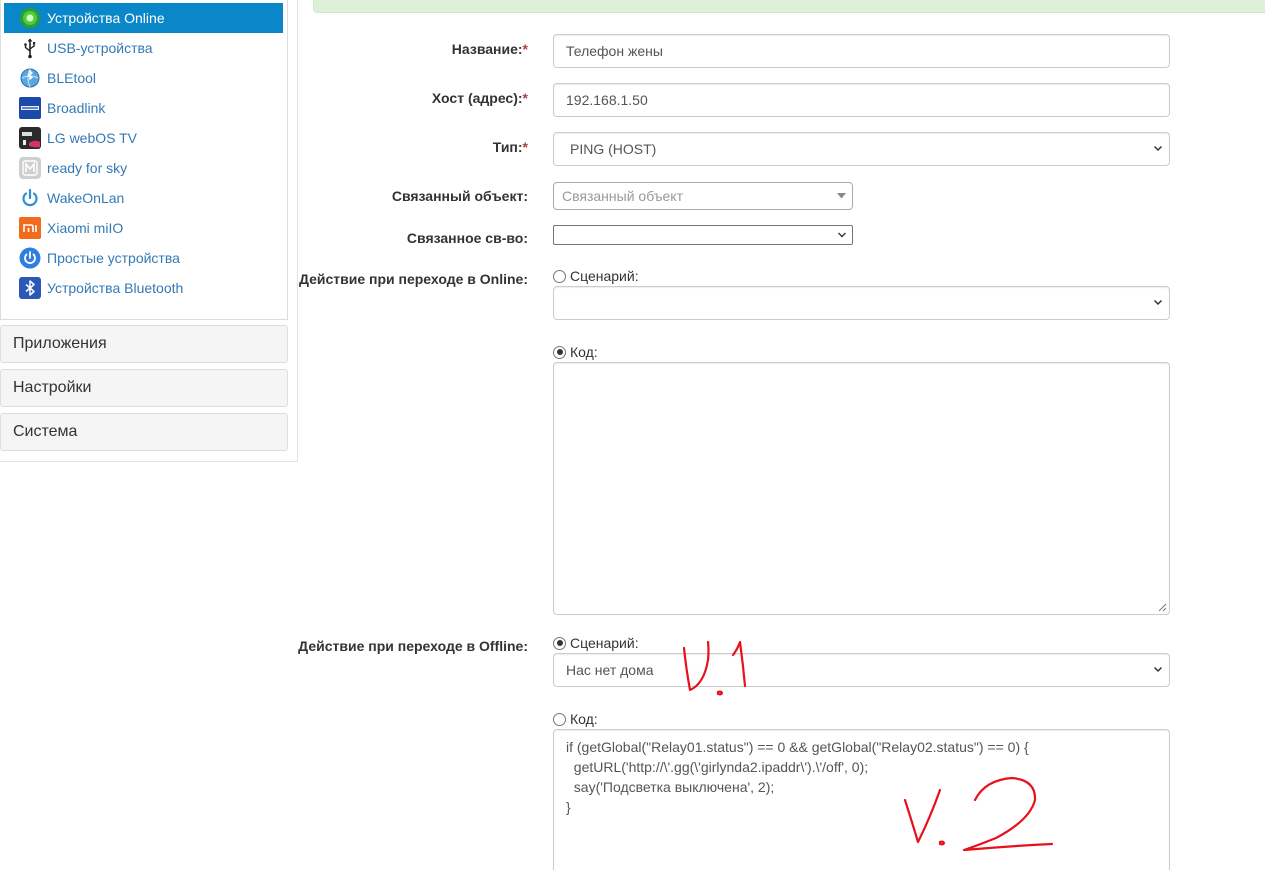 The width and height of the screenshot is (1265, 870). I want to click on offline-scenario-radio: Сценарий:, so click(596, 643).